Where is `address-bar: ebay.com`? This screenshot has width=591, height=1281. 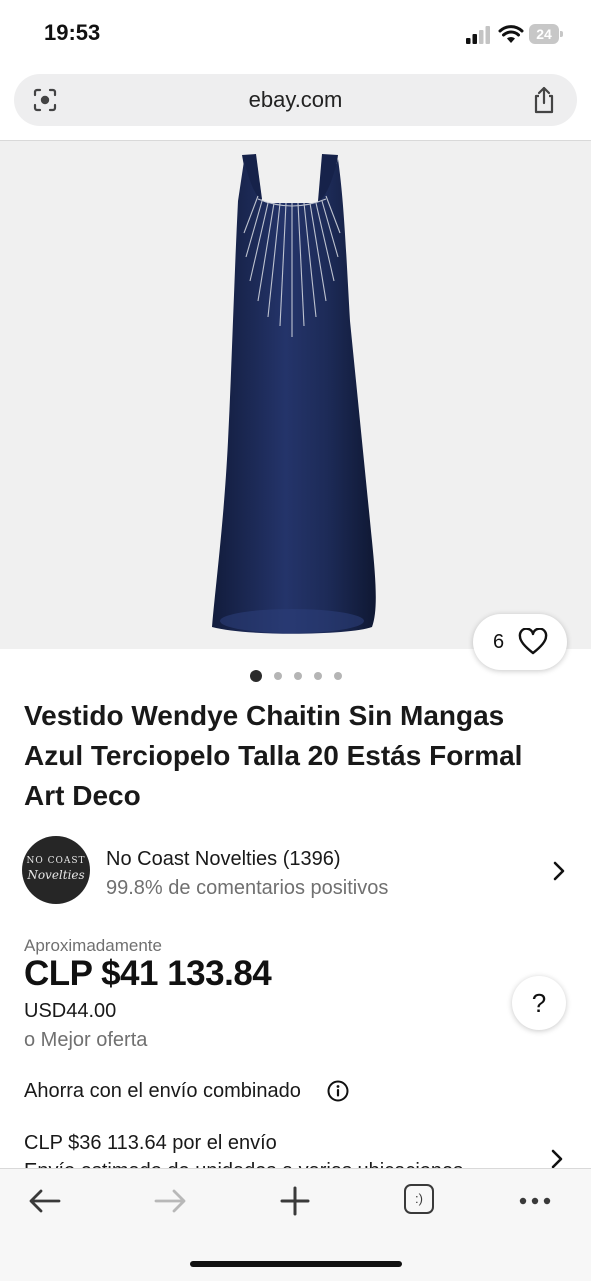 address-bar: ebay.com is located at coordinates (295, 100).